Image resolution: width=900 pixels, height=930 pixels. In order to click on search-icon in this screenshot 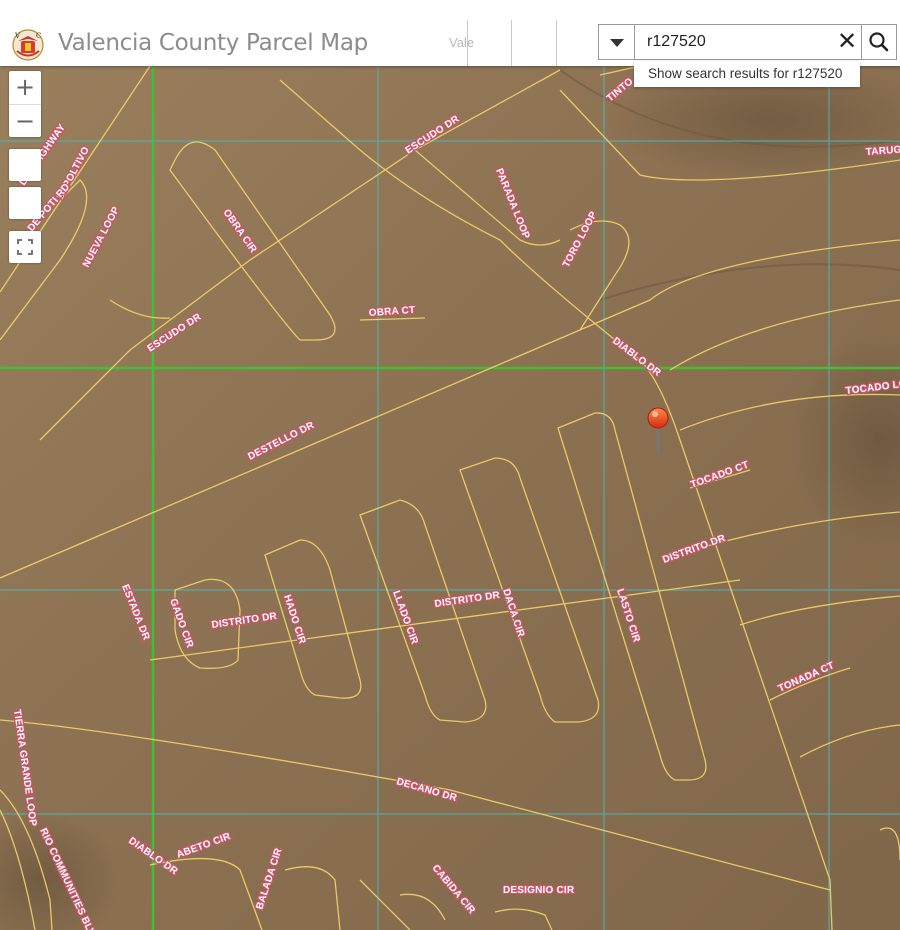, I will do `click(879, 42)`.